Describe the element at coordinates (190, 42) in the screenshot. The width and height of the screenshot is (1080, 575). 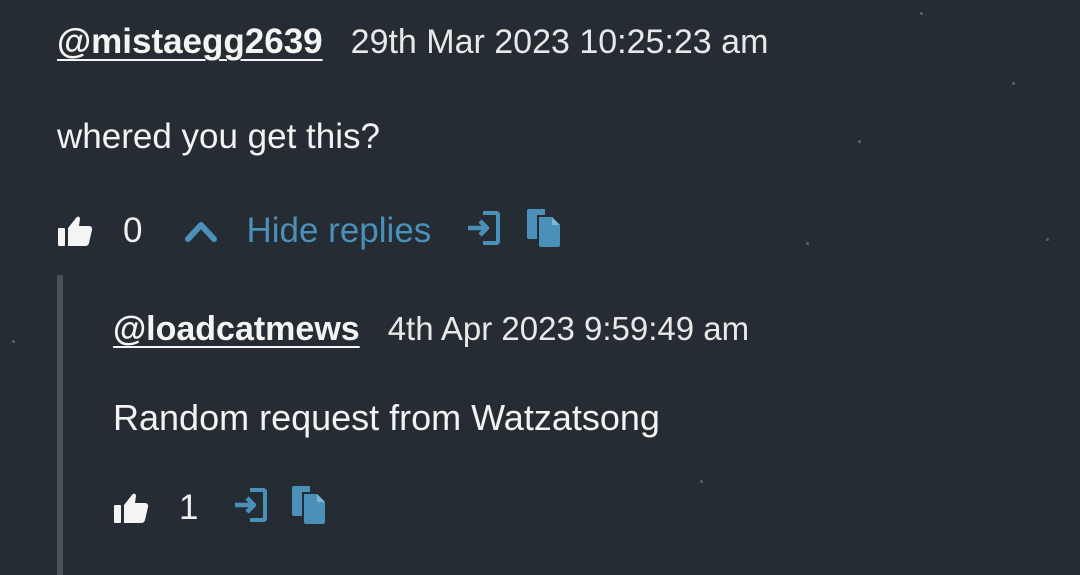
I see `comment-author-link: @mistaegg2639` at that location.